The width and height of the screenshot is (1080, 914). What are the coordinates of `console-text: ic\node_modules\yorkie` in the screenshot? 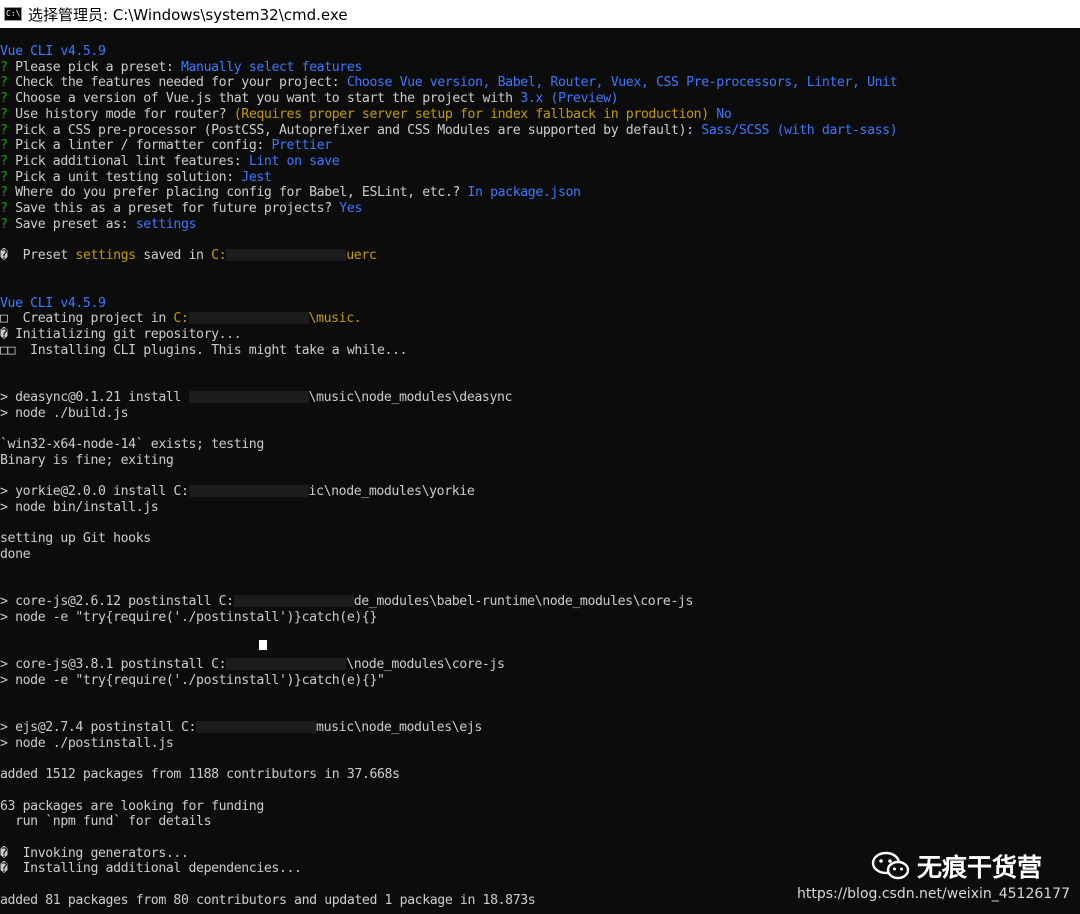 It's located at (391, 492).